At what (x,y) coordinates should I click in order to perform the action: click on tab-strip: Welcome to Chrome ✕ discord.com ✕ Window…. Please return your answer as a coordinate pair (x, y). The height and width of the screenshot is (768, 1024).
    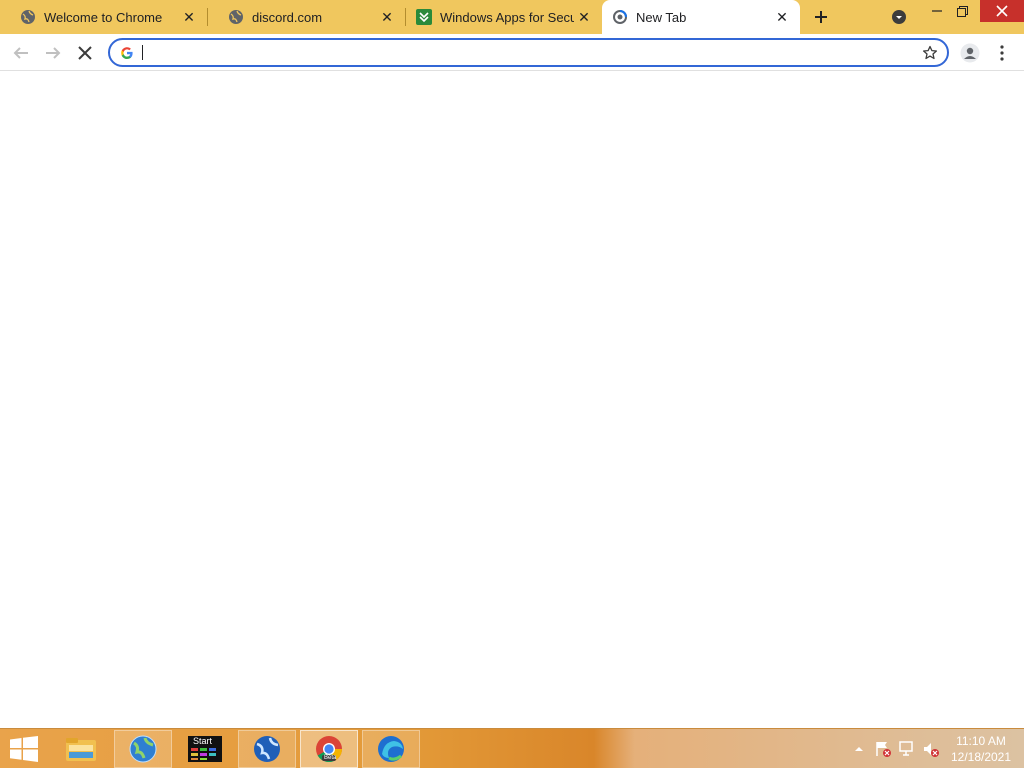
    Looking at the image, I should click on (512, 17).